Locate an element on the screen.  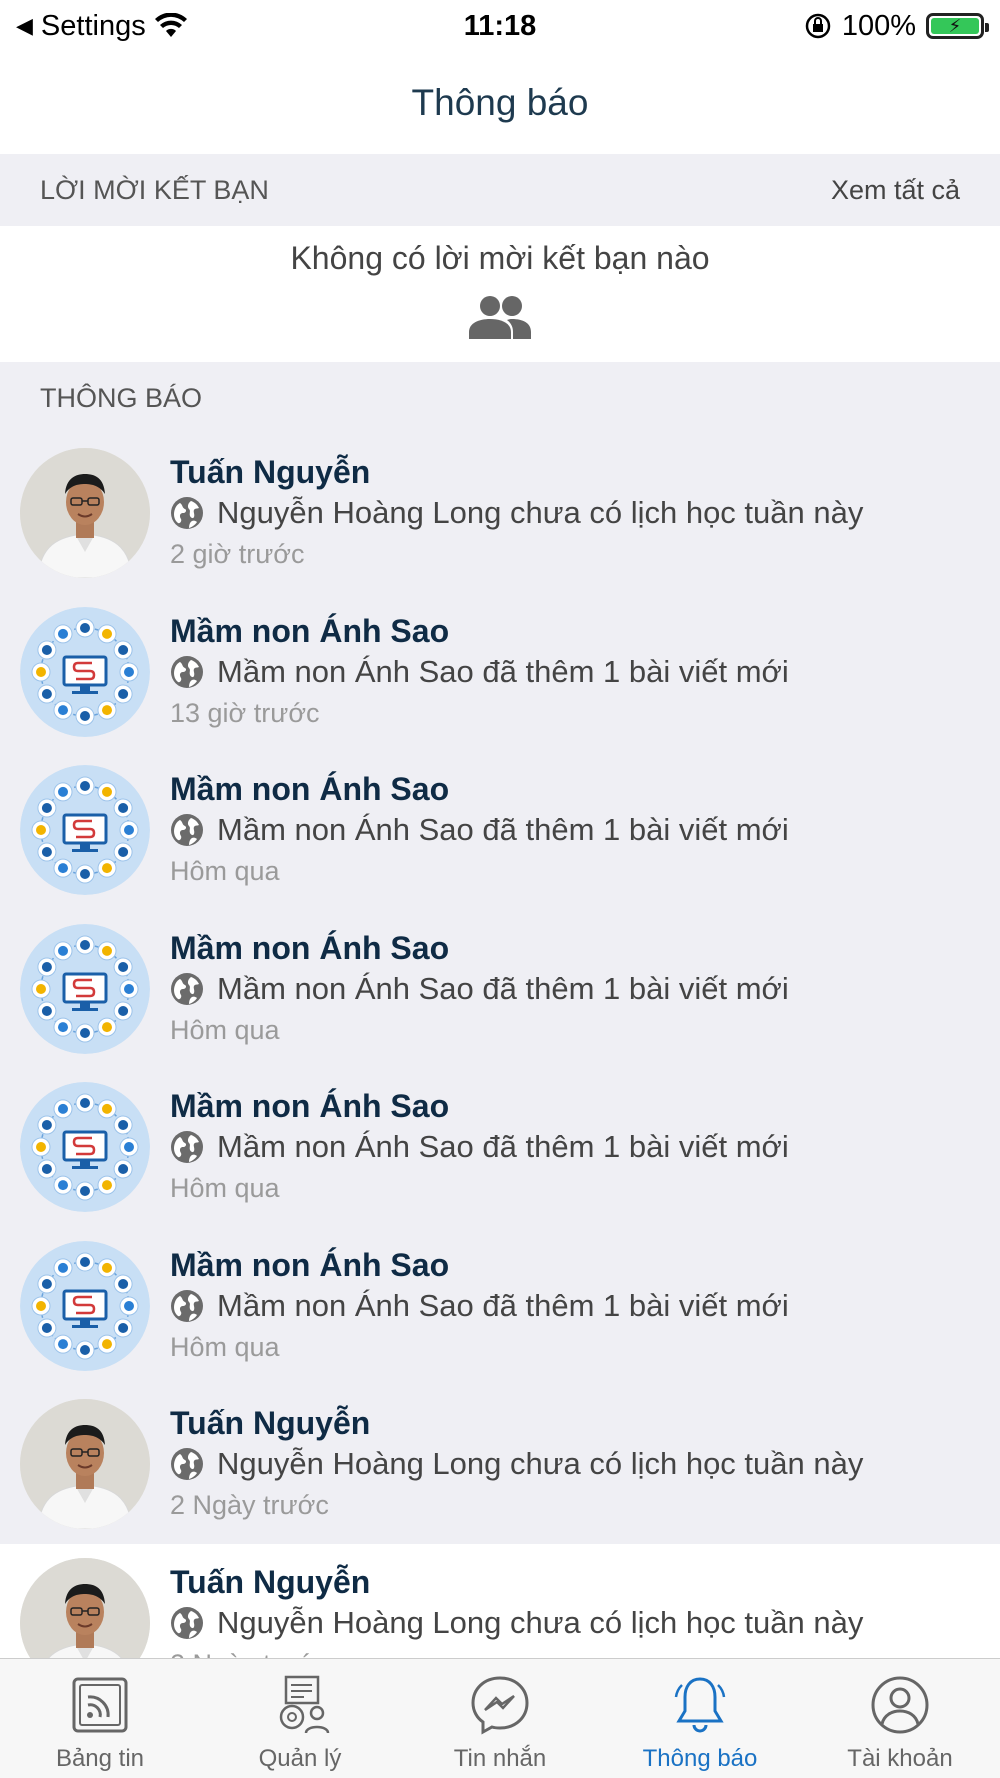
tab-quan-ly: Quản lý is located at coordinates (300, 1718).